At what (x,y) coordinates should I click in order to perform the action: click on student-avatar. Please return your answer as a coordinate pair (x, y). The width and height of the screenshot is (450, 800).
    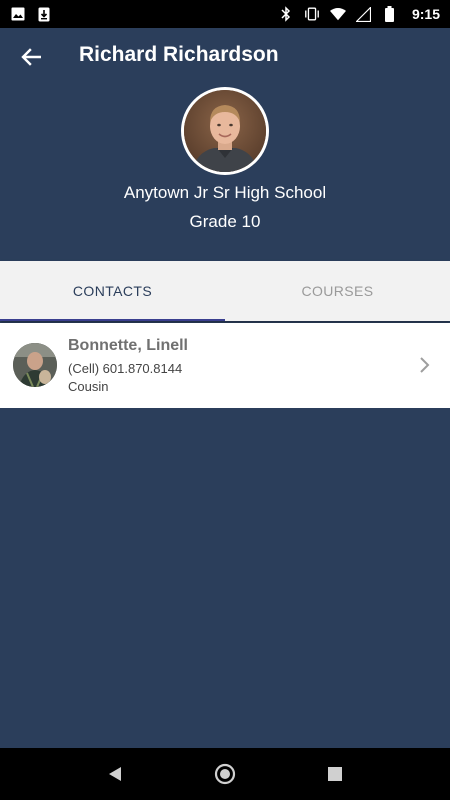
    Looking at the image, I should click on (225, 131).